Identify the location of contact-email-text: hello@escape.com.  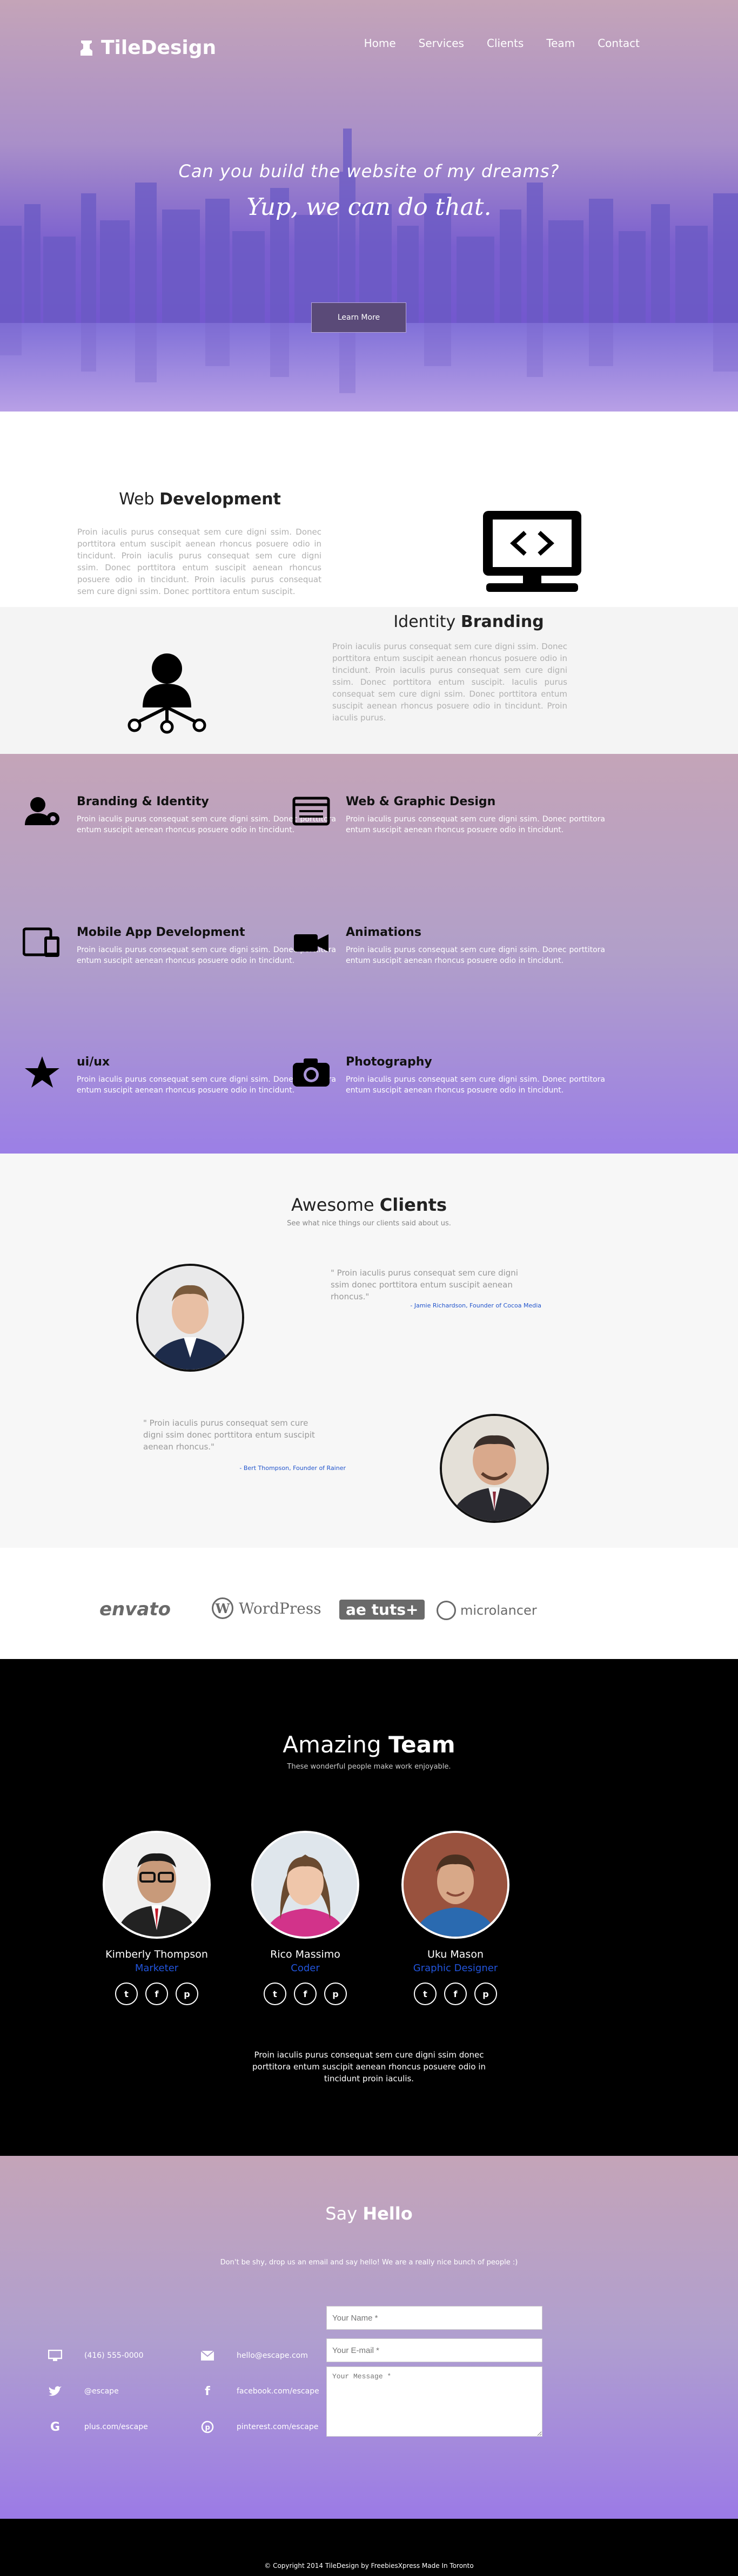
(272, 2355).